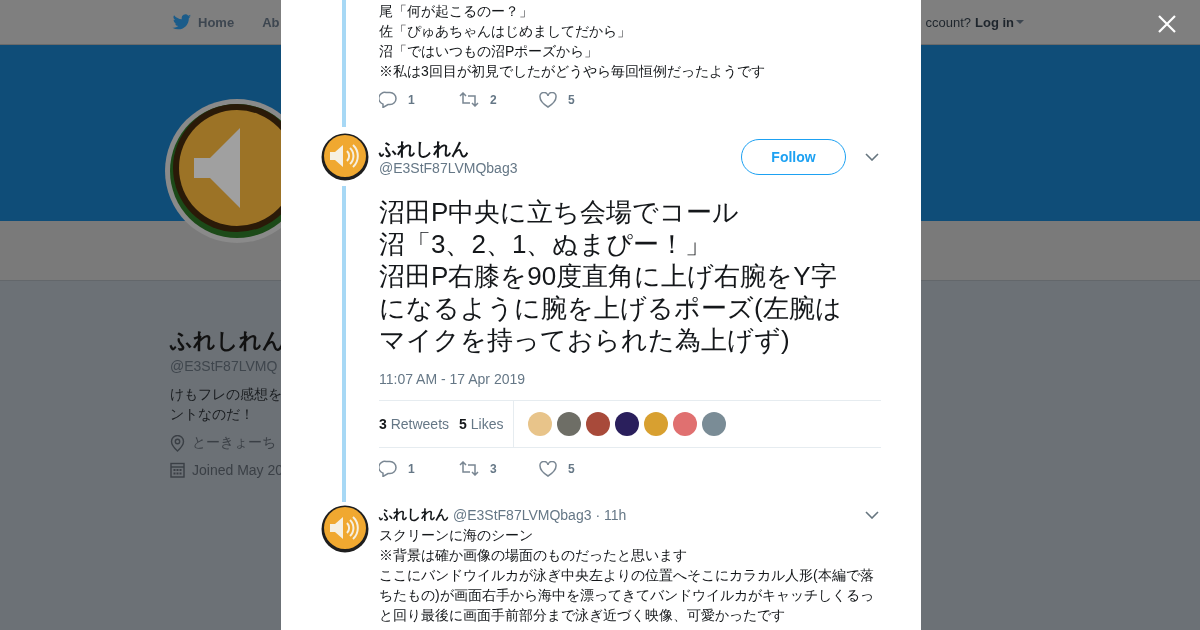  Describe the element at coordinates (572, 41) in the screenshot. I see `tweet-text: 尾「何が起こるのー？」 佐「ぴゅあちゃんはじめましてだから」 沼「ではいつもの沼Pポーズから」 ※私は3回目が初見でしたがどうやら毎回恒例だったようです` at that location.